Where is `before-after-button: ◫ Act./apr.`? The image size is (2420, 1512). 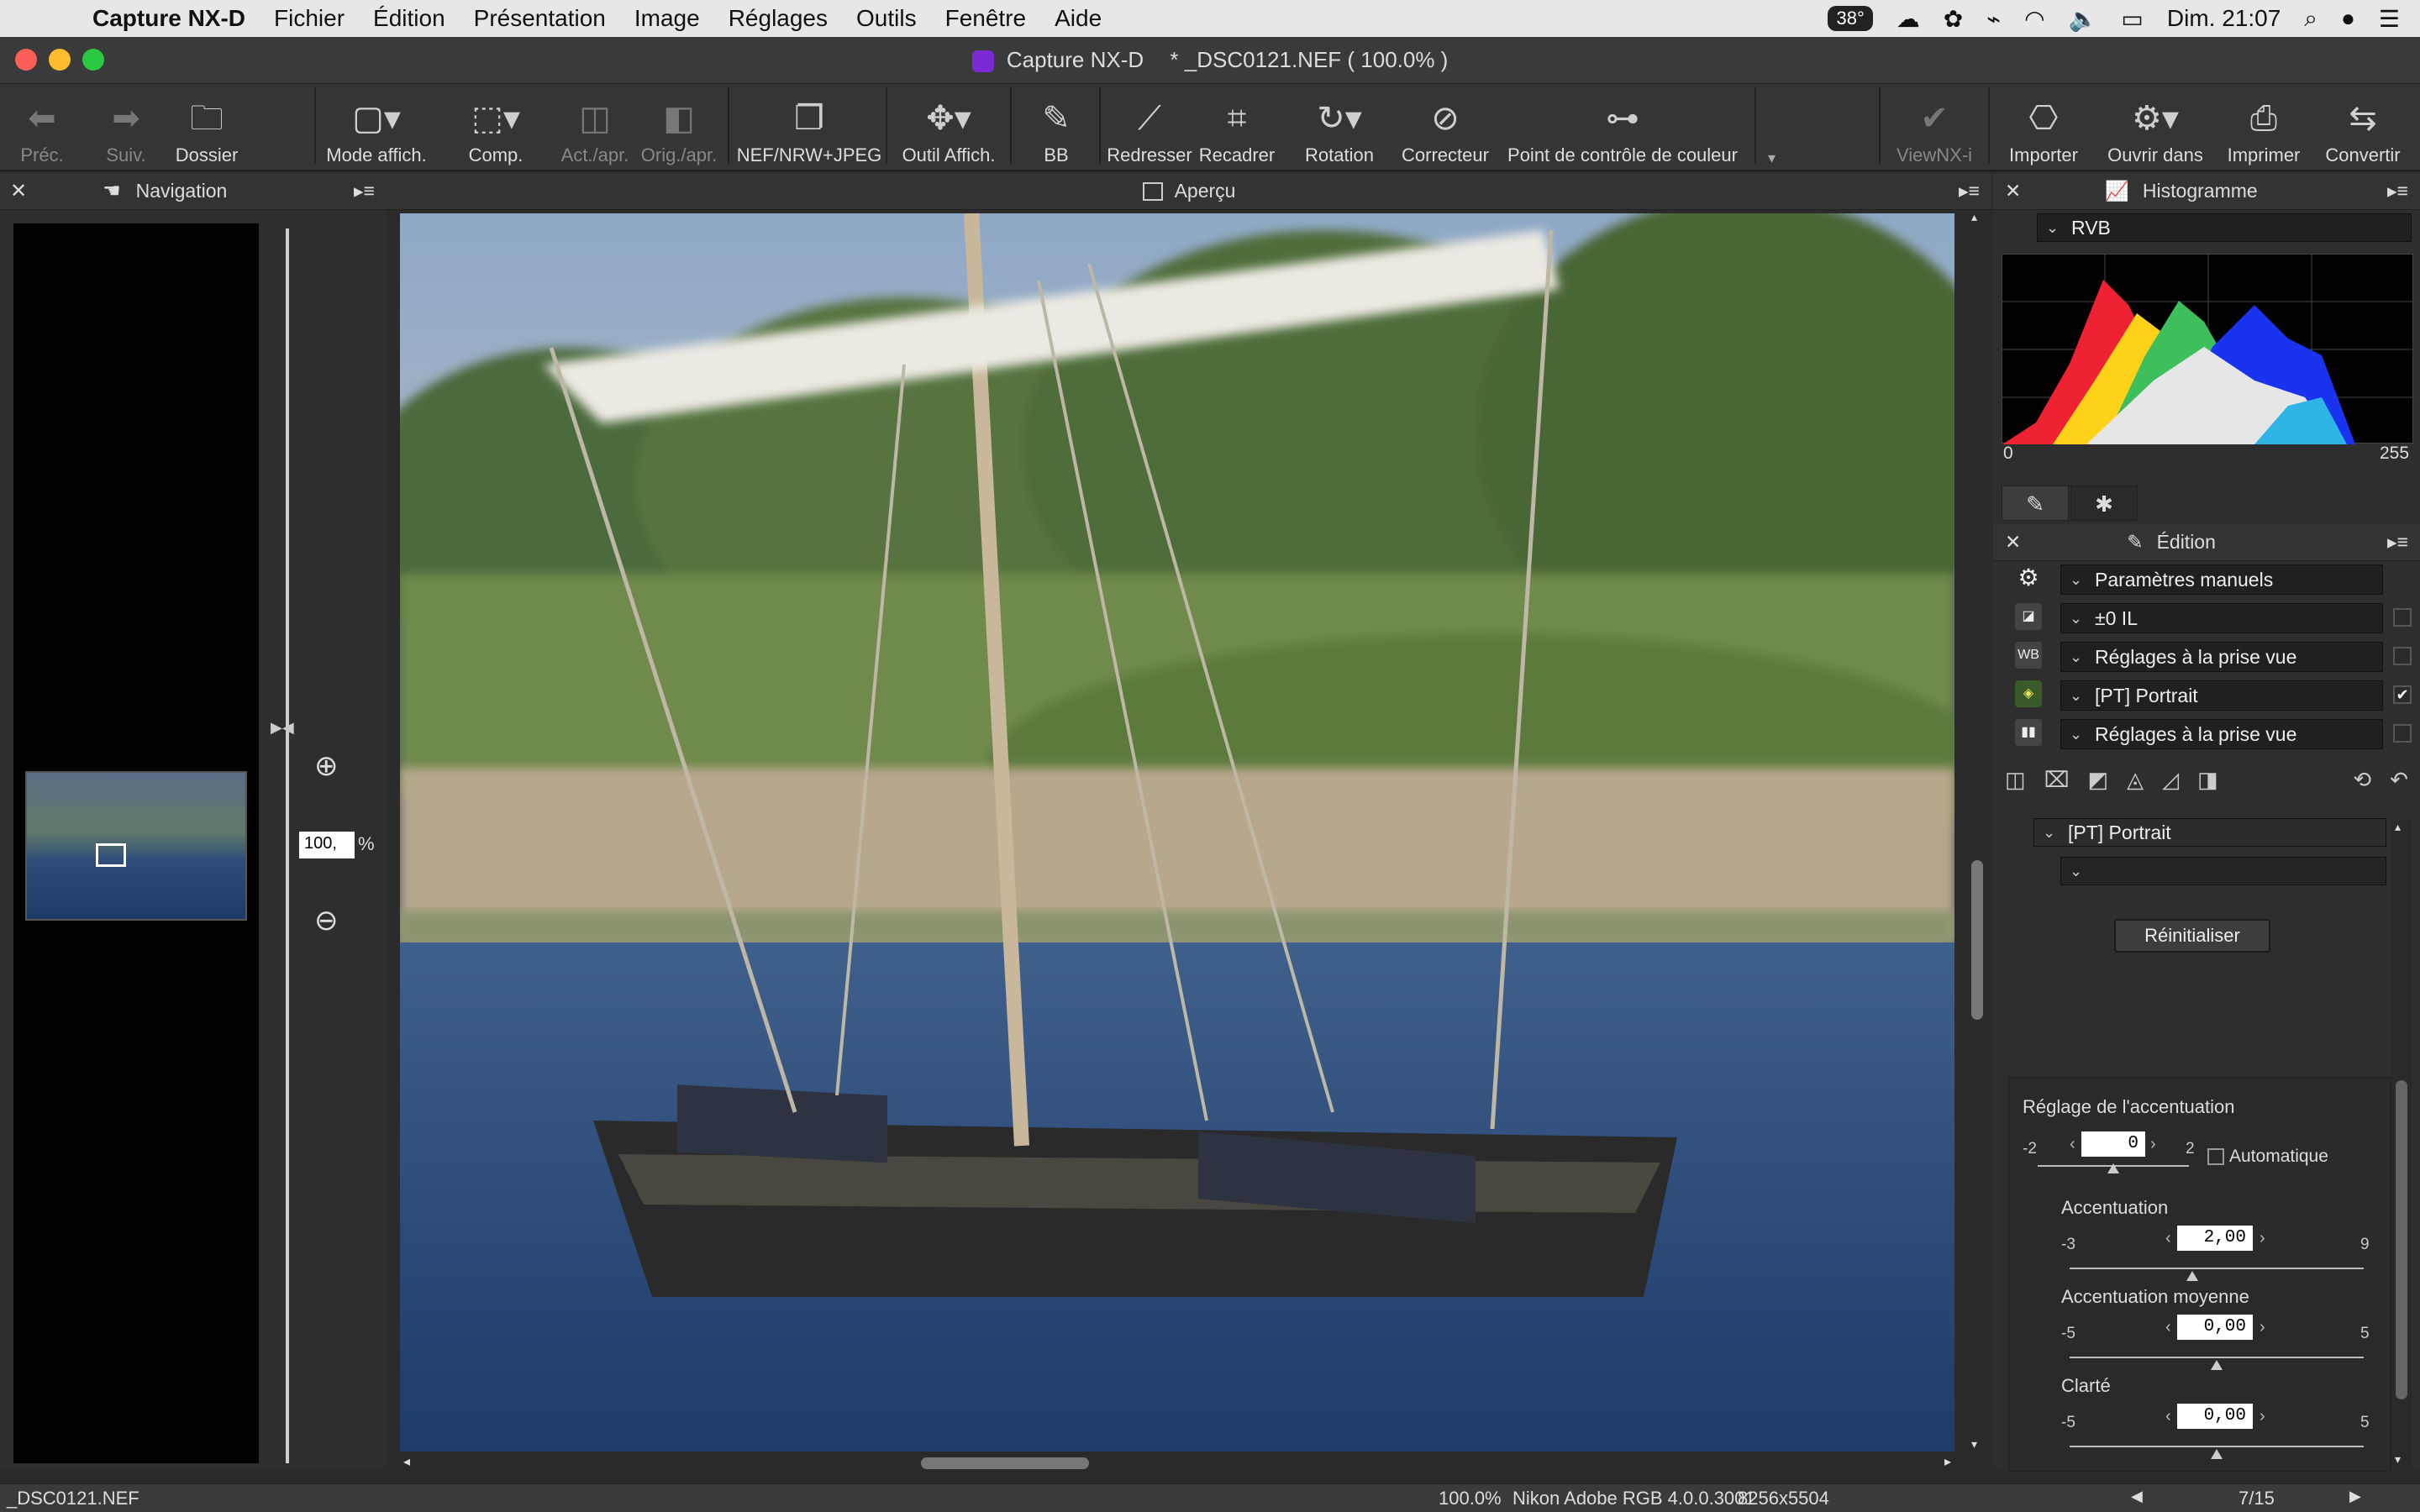 before-after-button: ◫ Act./apr. is located at coordinates (595, 128).